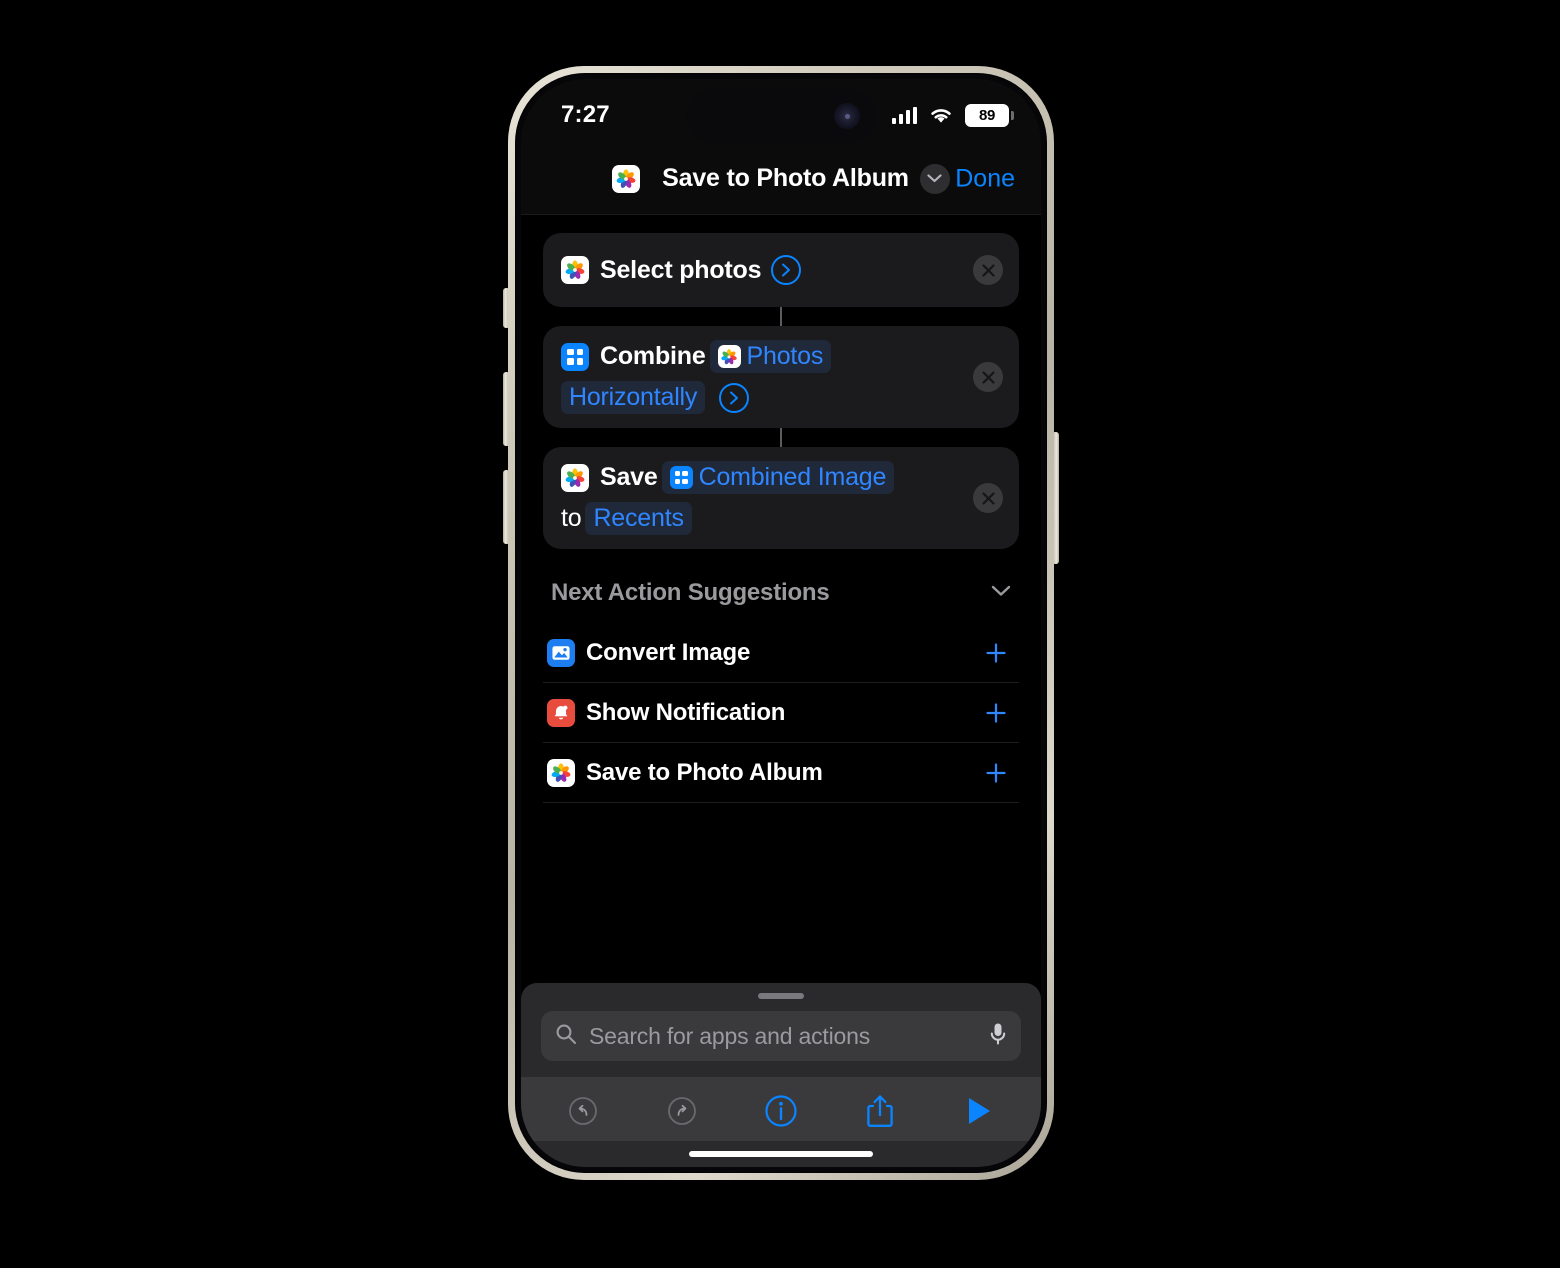  I want to click on variable-label: Photos, so click(785, 356).